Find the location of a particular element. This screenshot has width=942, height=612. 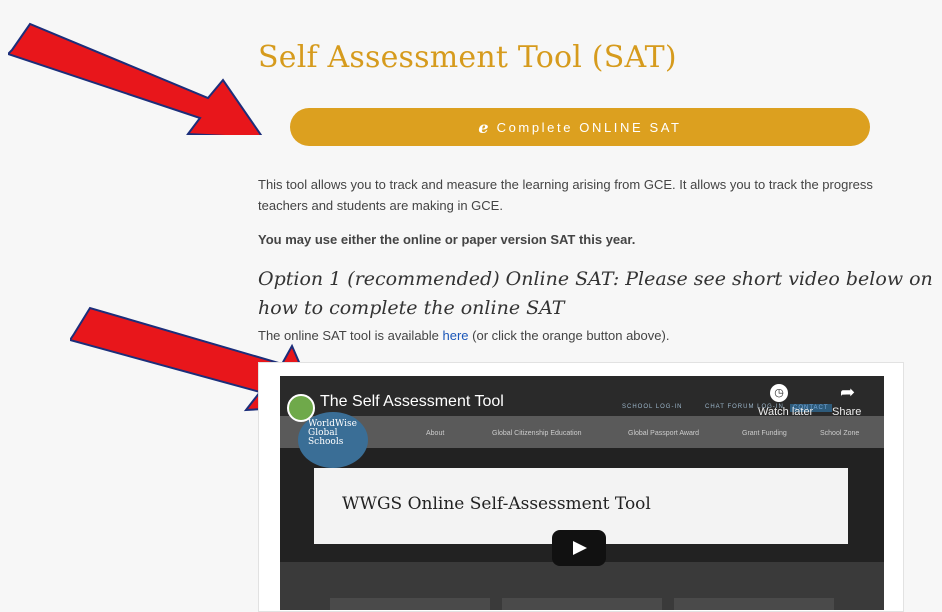

internet-explorer-icon: e is located at coordinates (483, 127).